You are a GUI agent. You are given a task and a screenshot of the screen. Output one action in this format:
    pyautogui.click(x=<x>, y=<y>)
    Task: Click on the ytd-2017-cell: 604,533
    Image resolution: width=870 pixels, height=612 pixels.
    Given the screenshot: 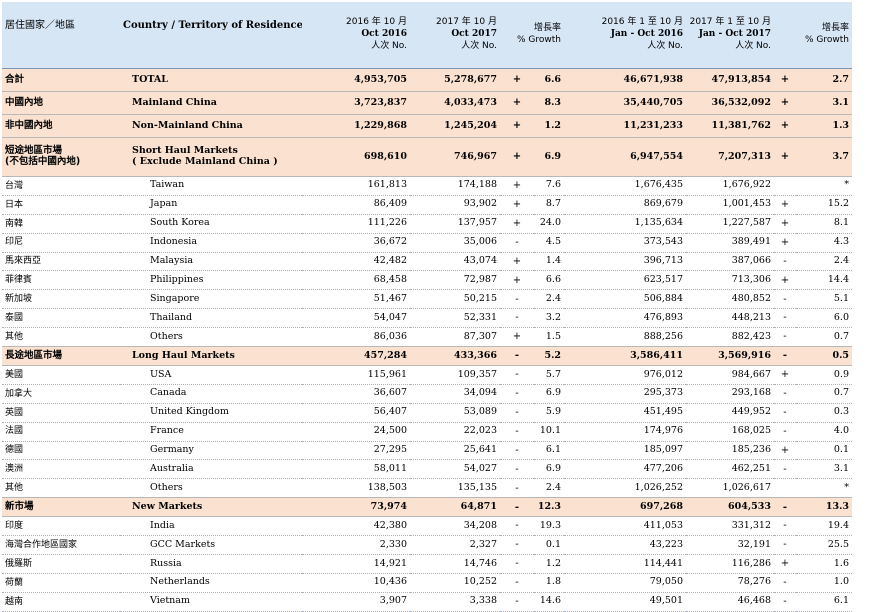 What is the action you would take?
    pyautogui.click(x=730, y=507)
    